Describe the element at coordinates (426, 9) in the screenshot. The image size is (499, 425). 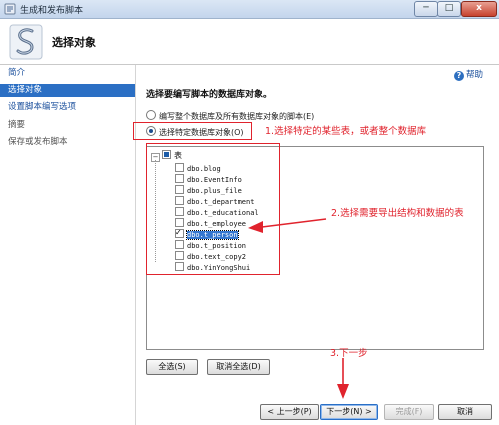
I see `minimize-button: ─` at that location.